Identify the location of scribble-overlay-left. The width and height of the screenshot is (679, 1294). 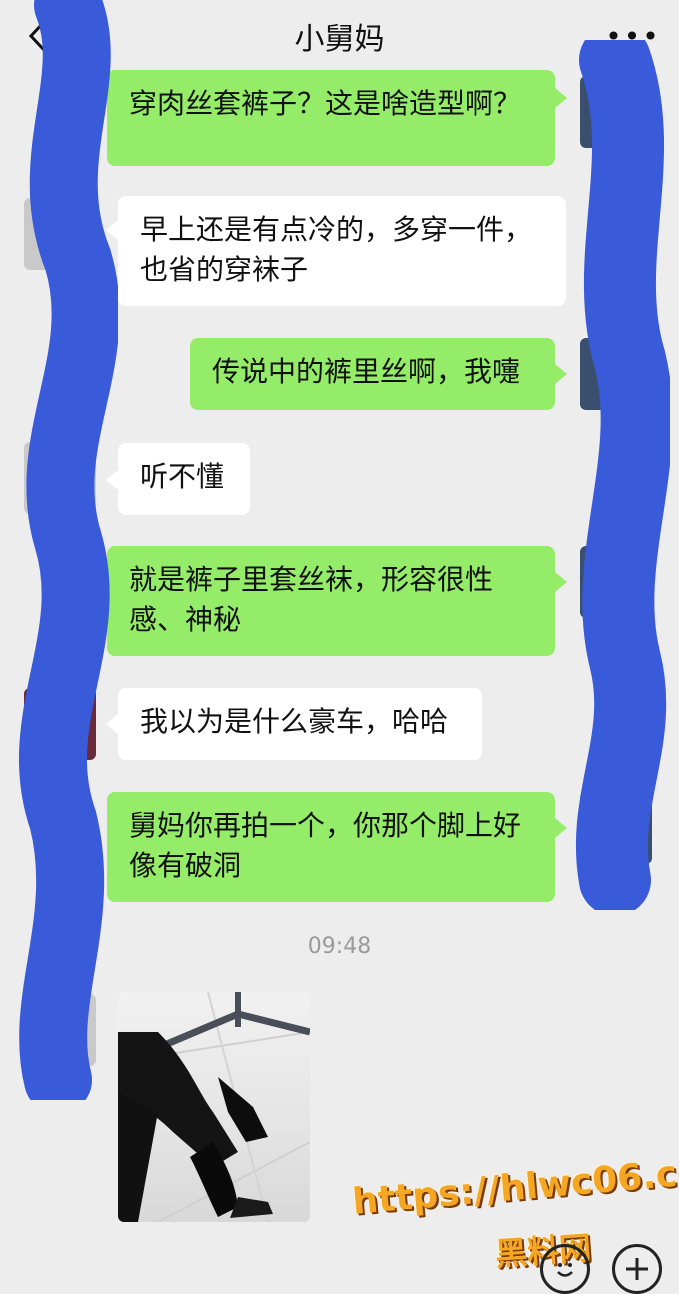
(68, 550).